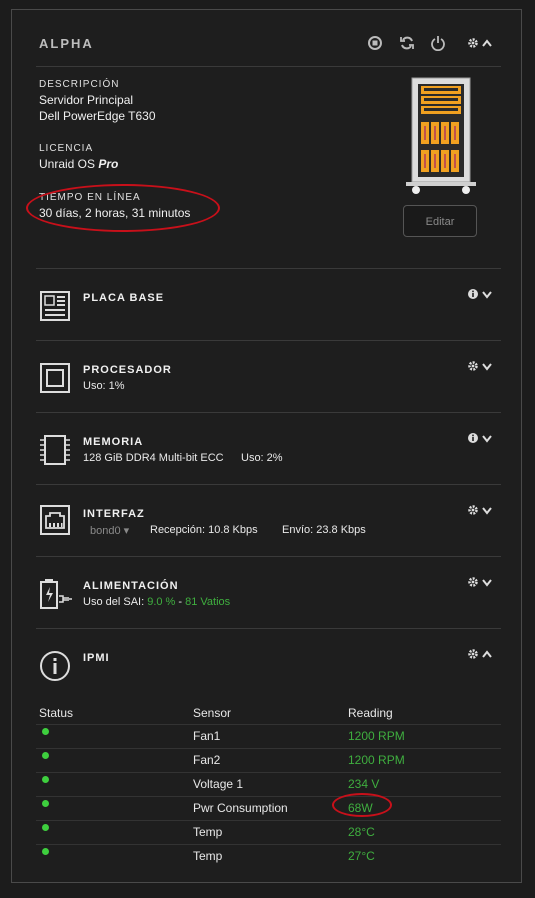 This screenshot has width=535, height=898. I want to click on license-tier: Pro, so click(108, 164).